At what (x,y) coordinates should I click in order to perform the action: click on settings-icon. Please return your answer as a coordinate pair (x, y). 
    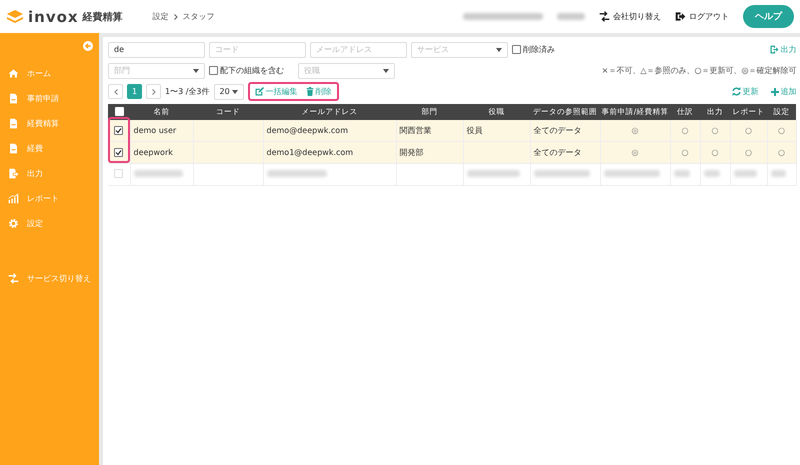
    Looking at the image, I should click on (13, 223).